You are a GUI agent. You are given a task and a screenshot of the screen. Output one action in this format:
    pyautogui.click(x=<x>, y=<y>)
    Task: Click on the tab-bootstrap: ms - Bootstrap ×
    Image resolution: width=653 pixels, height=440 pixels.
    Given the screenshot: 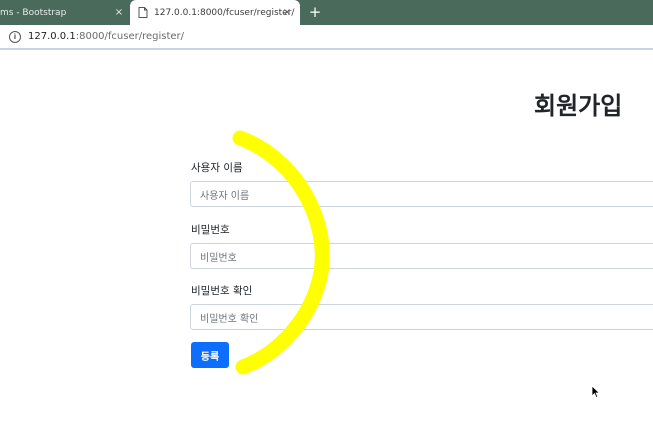 What is the action you would take?
    pyautogui.click(x=65, y=12)
    